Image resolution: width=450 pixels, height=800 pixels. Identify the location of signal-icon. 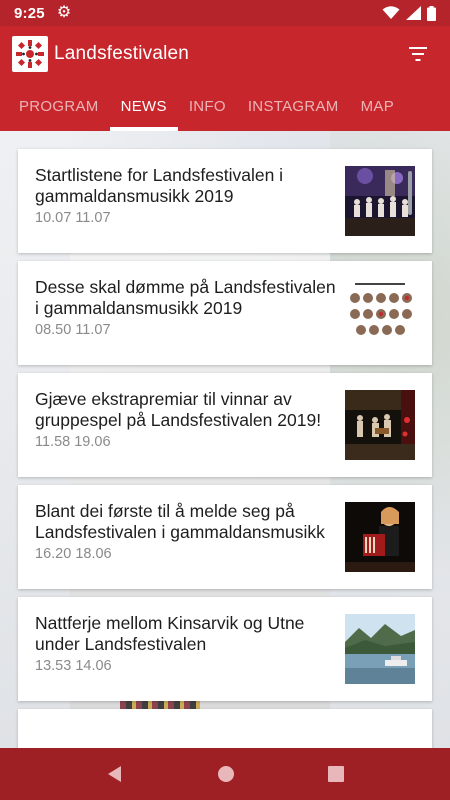
(413, 13).